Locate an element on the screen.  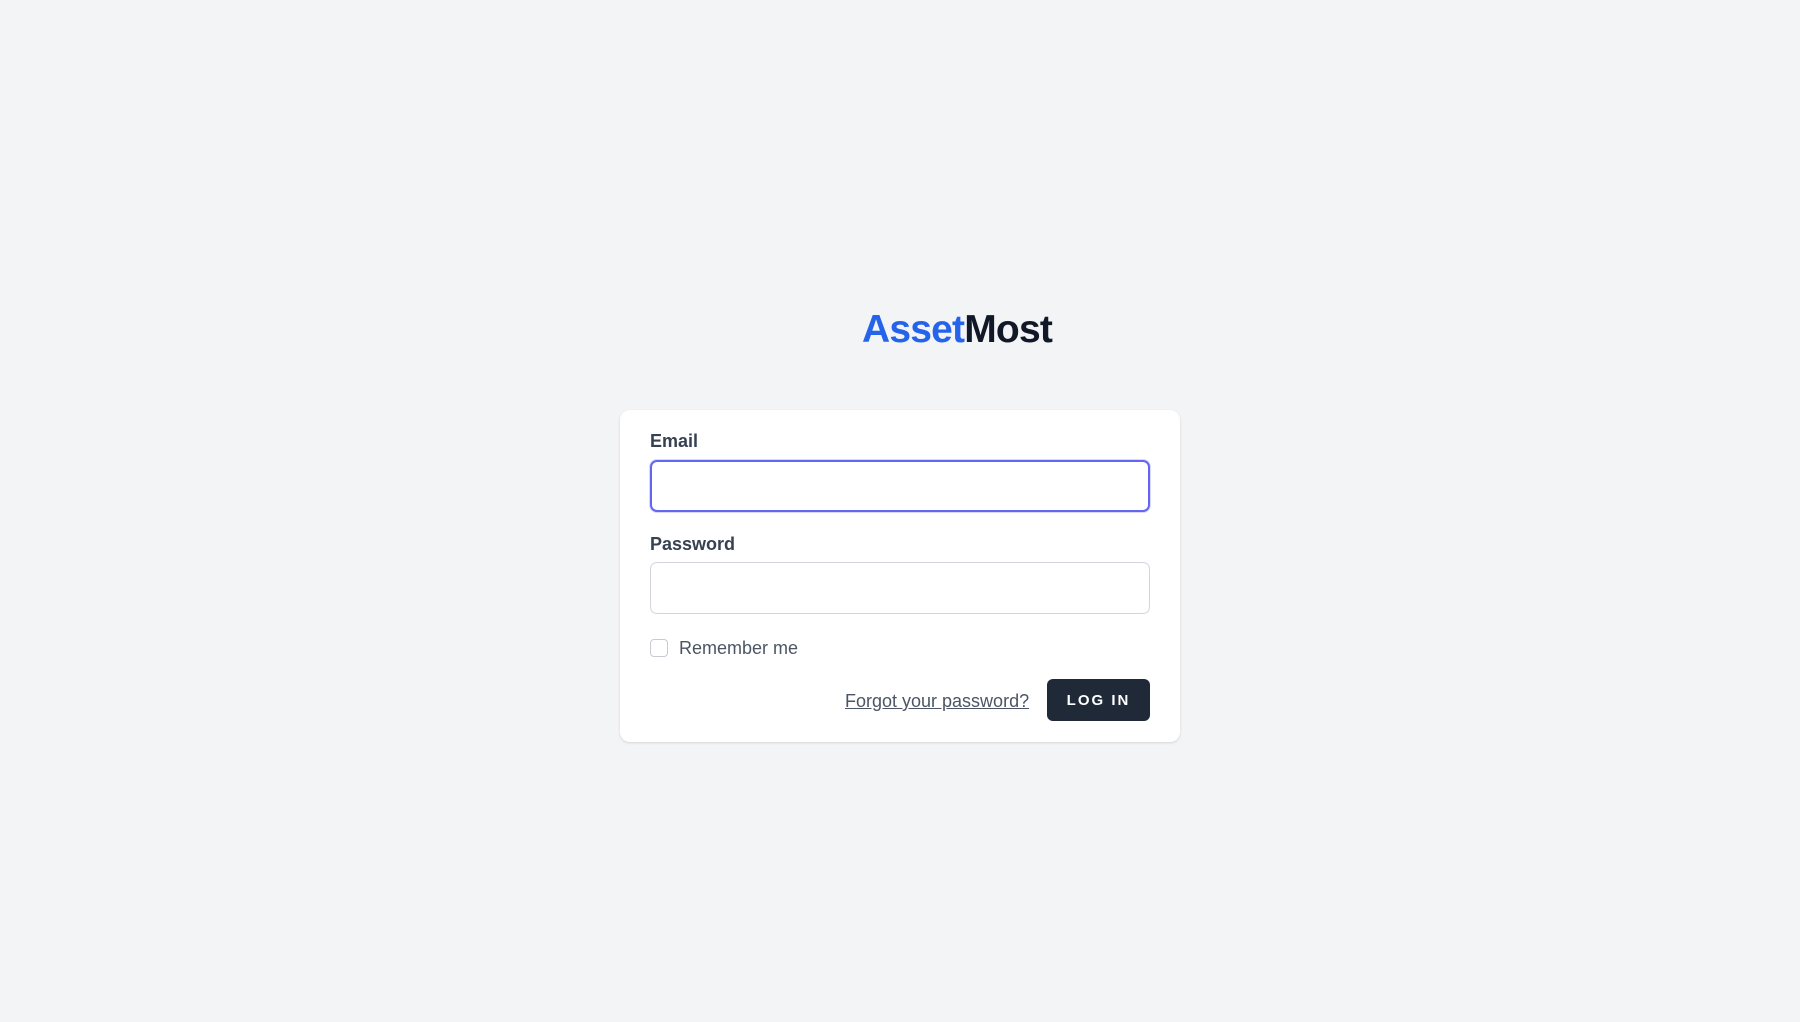
password-label: Password is located at coordinates (693, 544).